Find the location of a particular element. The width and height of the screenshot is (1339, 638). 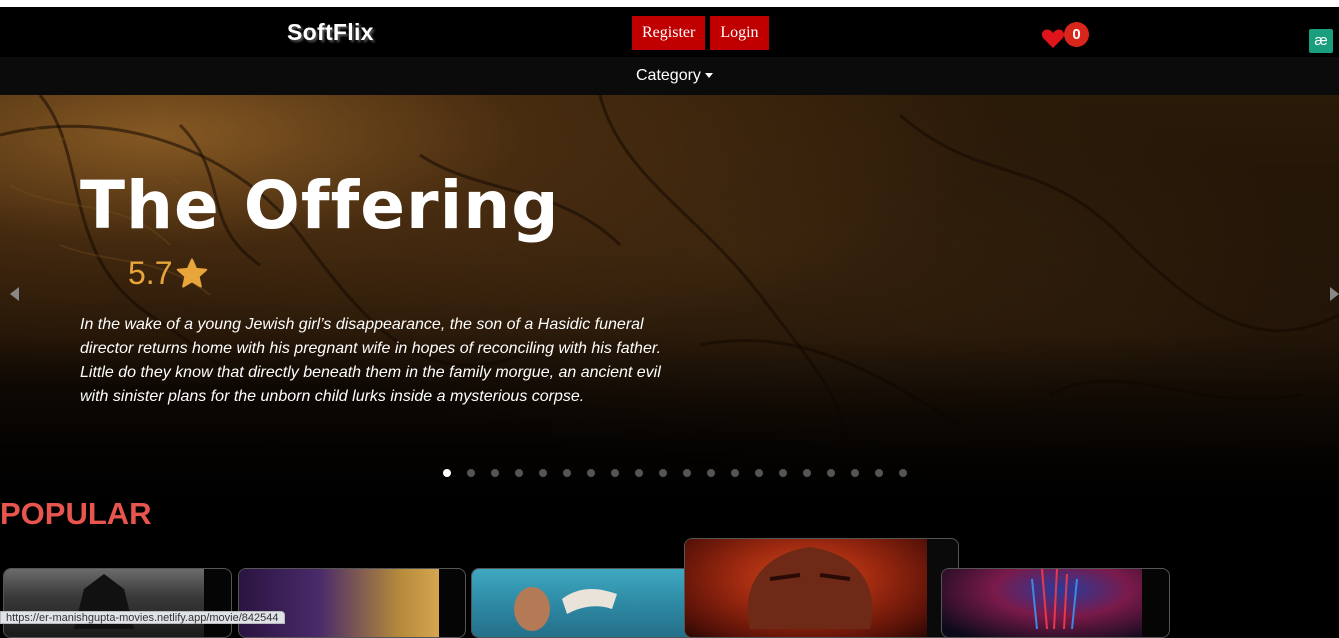

auth-buttons: Register Login is located at coordinates (700, 33).